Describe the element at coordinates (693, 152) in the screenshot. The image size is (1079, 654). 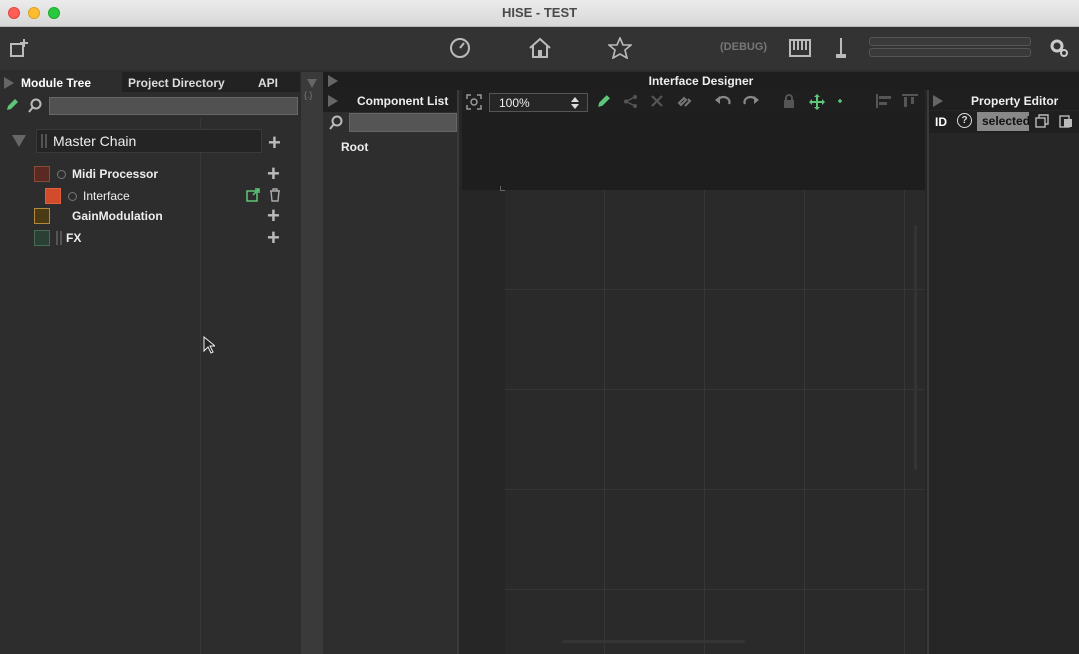
I see `canvas-margin` at that location.